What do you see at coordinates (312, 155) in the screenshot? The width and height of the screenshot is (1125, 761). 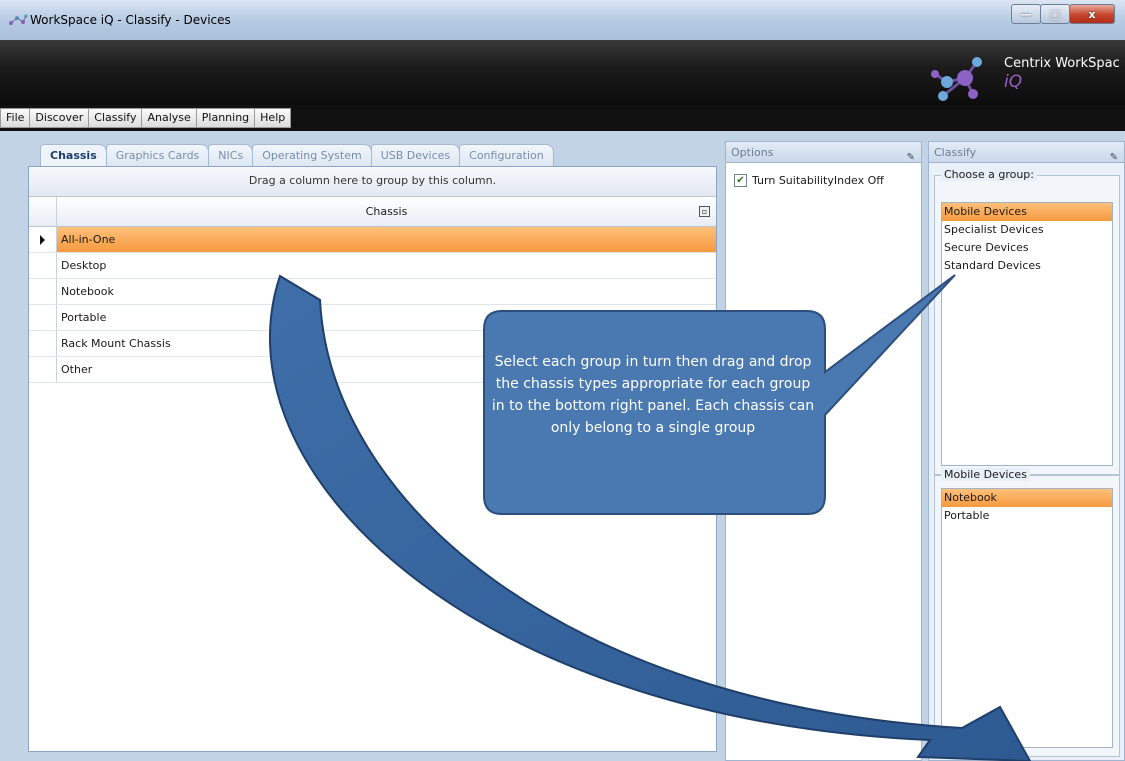 I see `tab-operating-system: Operating System` at bounding box center [312, 155].